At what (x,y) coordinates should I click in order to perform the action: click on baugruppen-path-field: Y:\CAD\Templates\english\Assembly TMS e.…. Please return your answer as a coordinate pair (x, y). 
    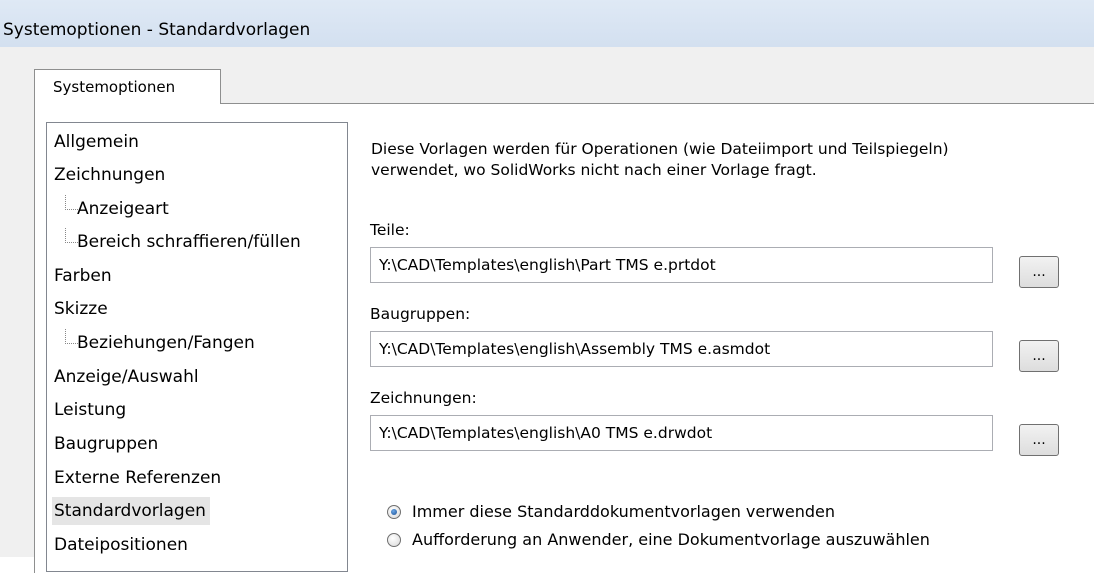
    Looking at the image, I should click on (681, 349).